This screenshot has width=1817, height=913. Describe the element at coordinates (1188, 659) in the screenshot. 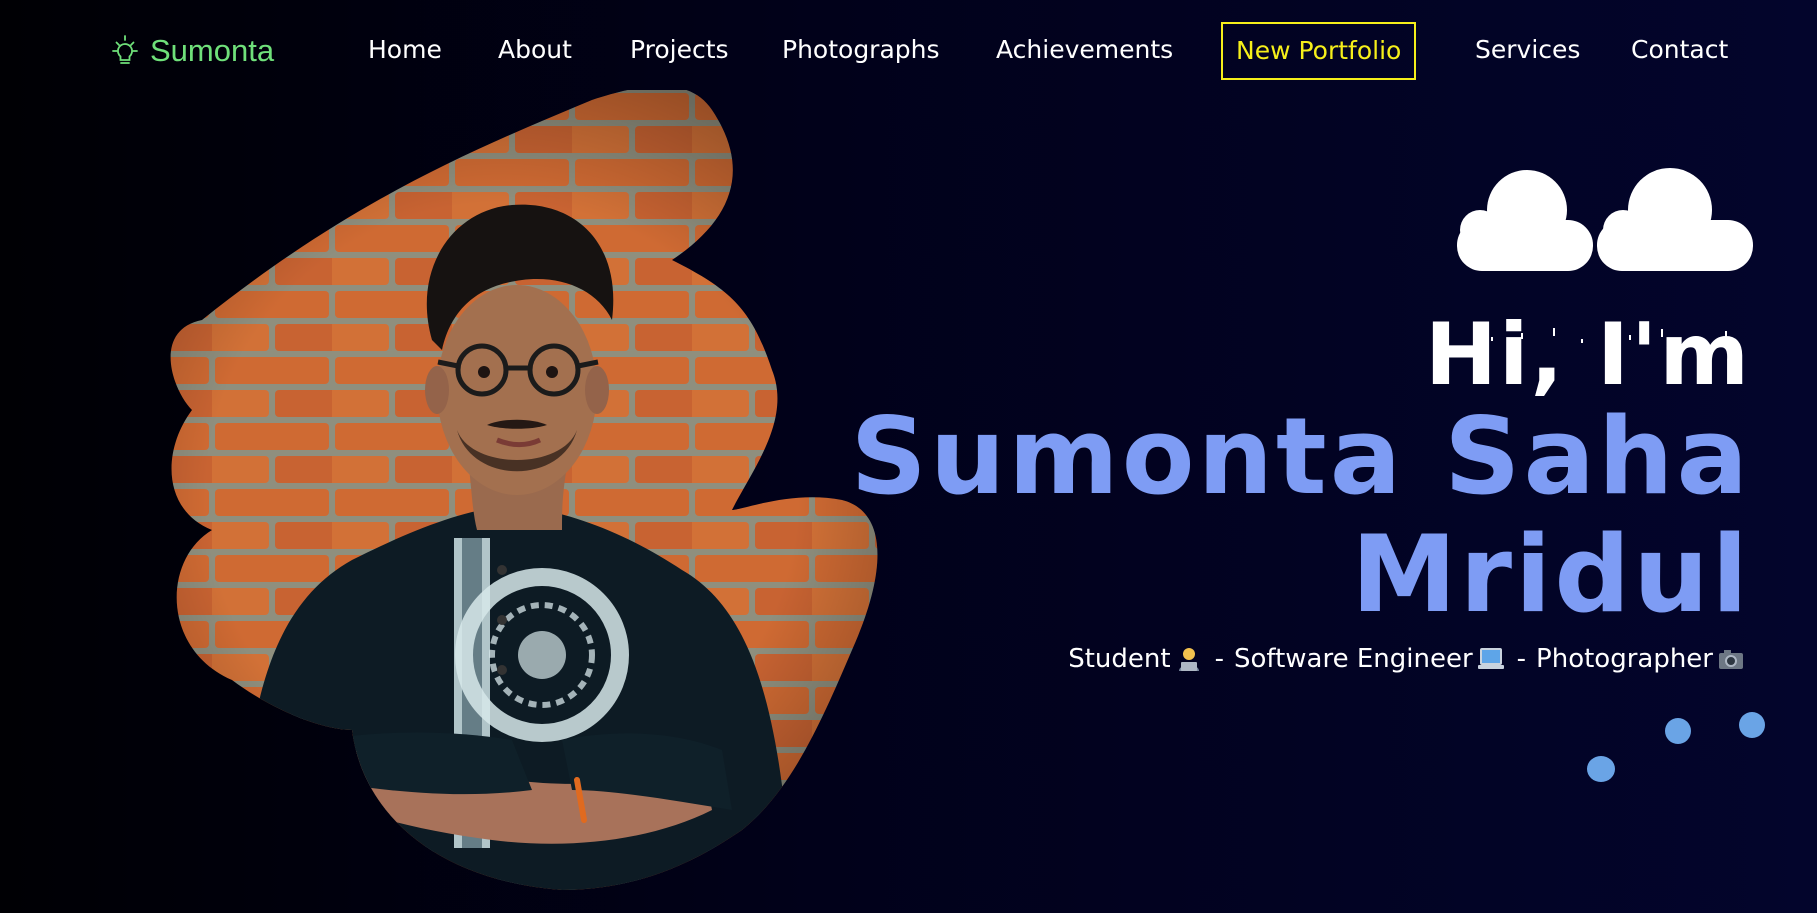

I see `technologist-emoji` at that location.